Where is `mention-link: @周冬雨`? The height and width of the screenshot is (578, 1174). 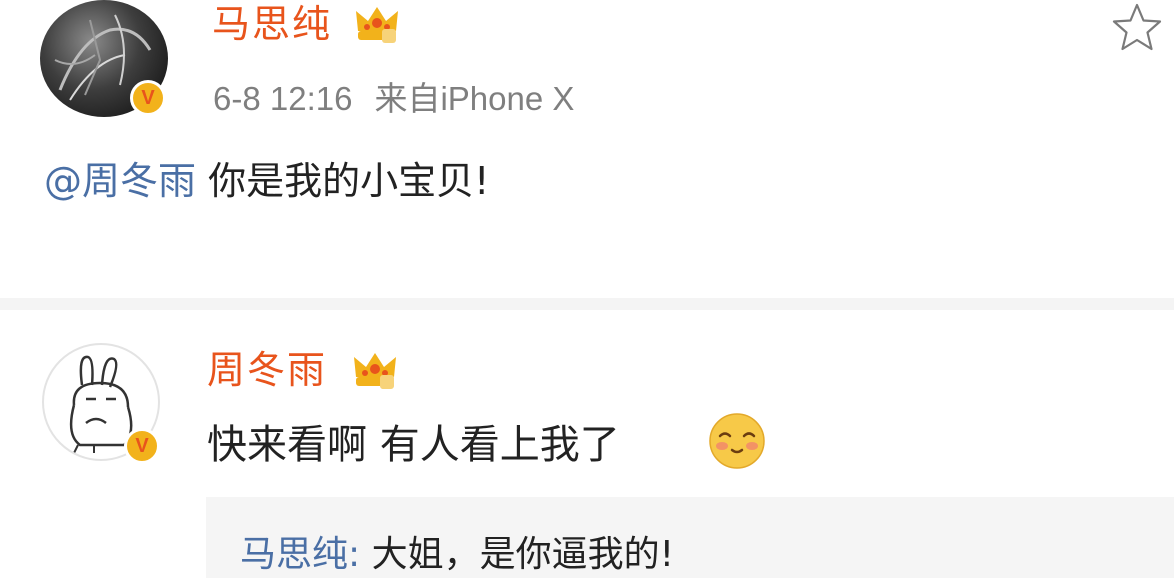
mention-link: @周冬雨 is located at coordinates (120, 181).